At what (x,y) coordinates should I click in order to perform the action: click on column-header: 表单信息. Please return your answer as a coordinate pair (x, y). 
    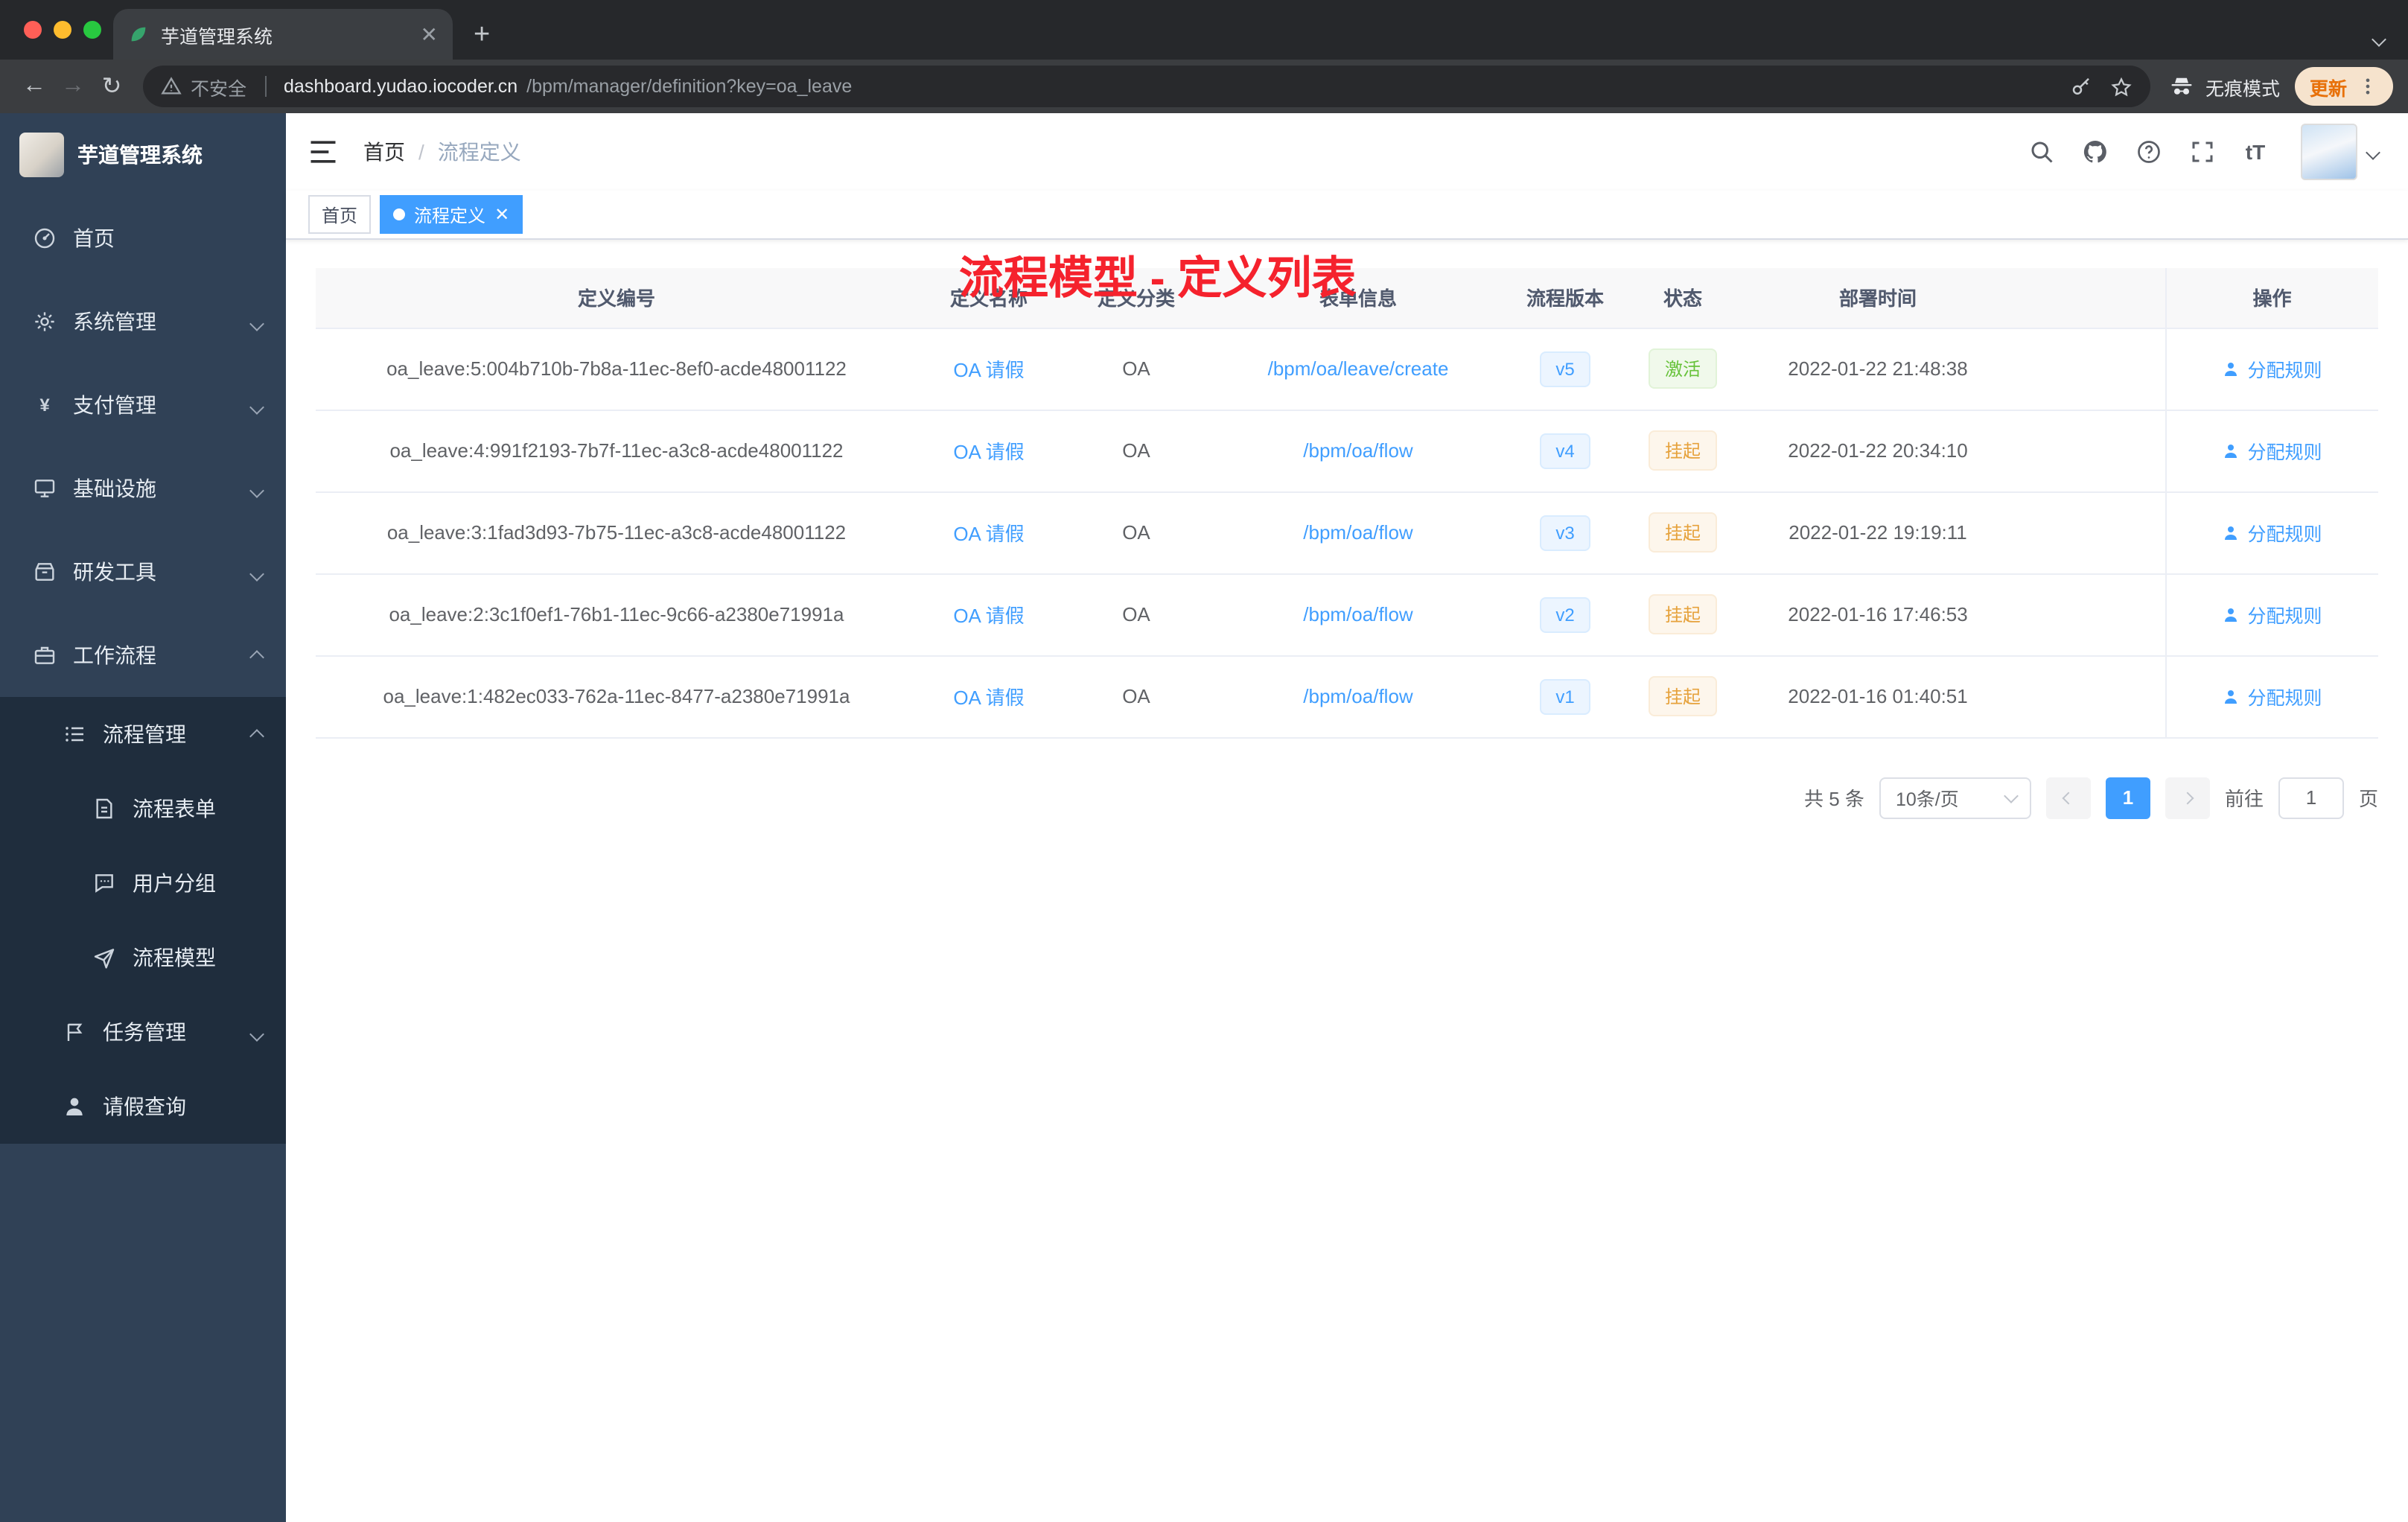
    Looking at the image, I should click on (1358, 298).